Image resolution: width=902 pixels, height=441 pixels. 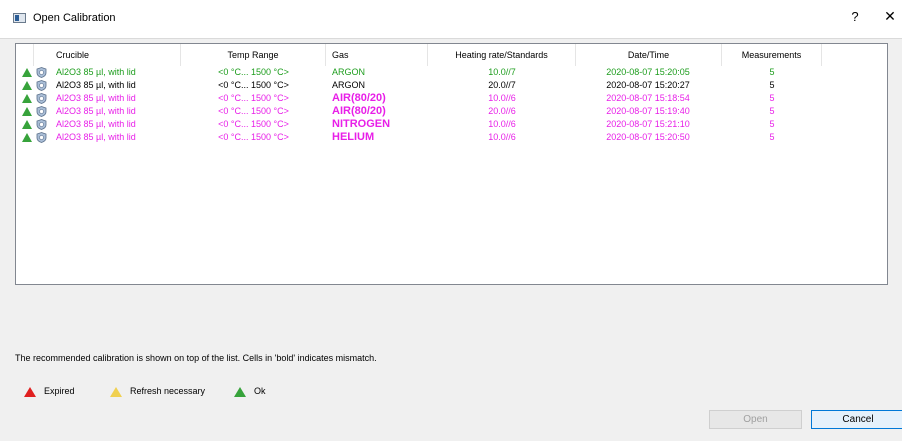 What do you see at coordinates (74, 18) in the screenshot?
I see `window-title: Open Calibration` at bounding box center [74, 18].